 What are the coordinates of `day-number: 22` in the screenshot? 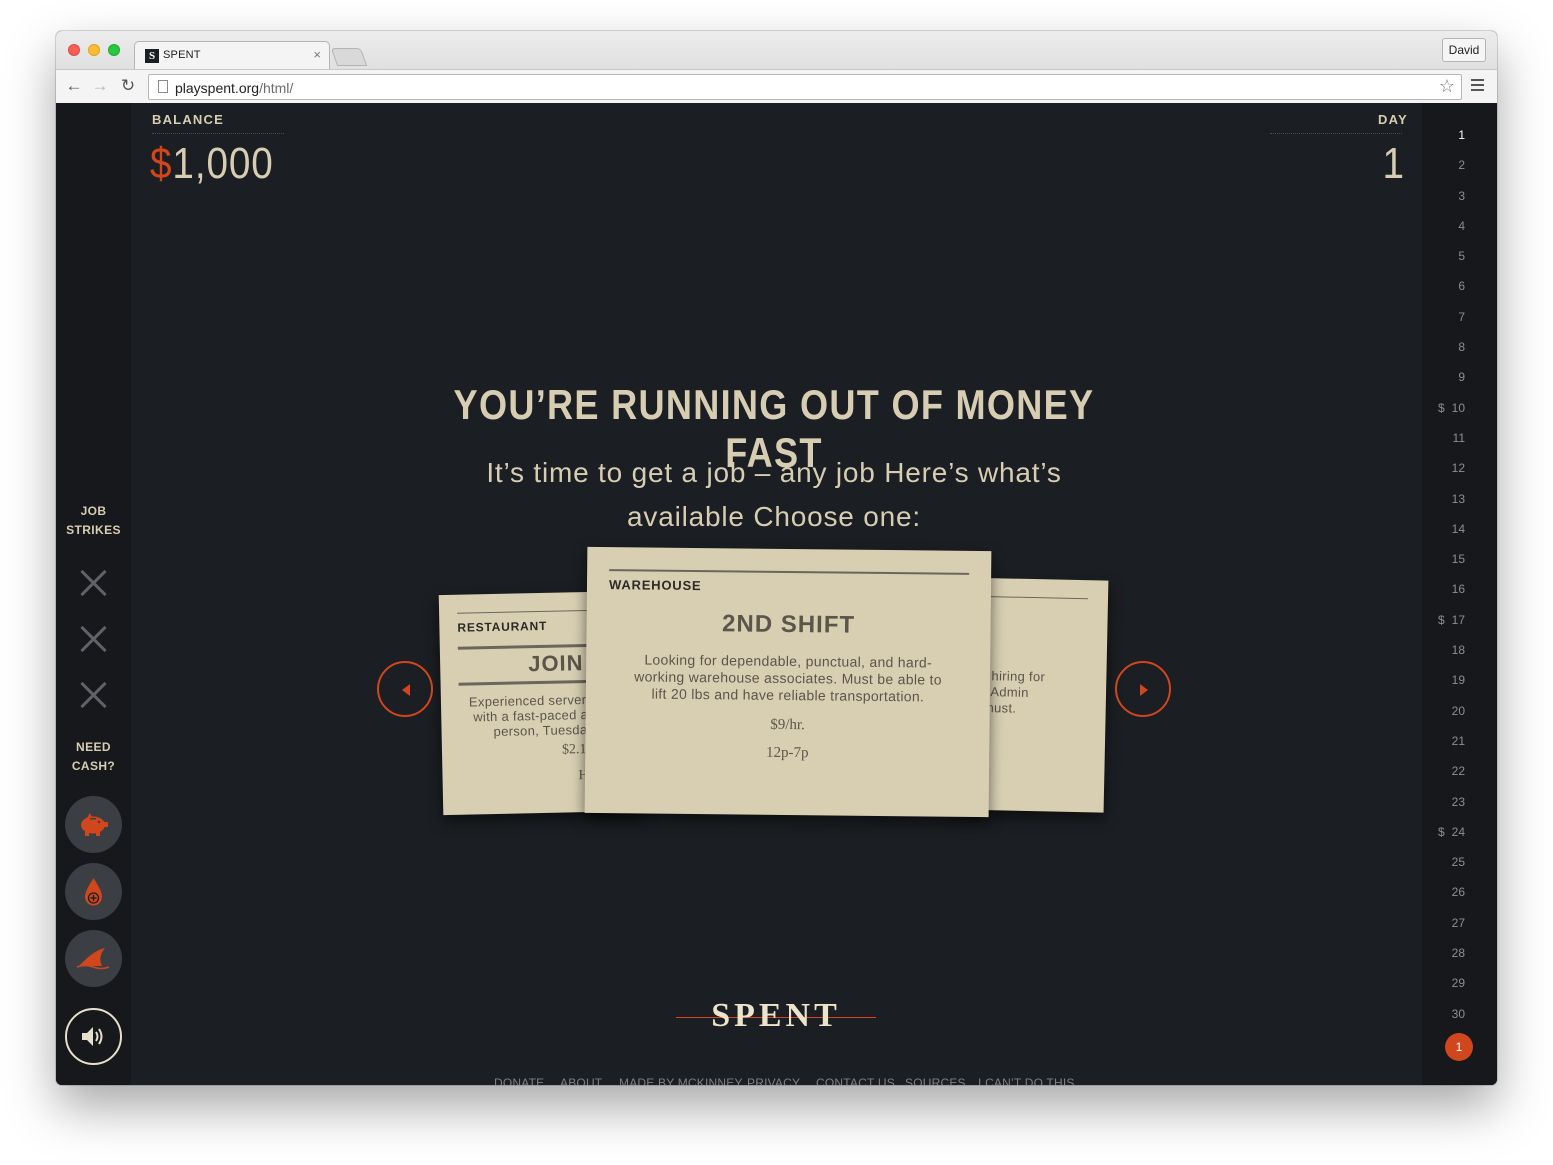 It's located at (1458, 771).